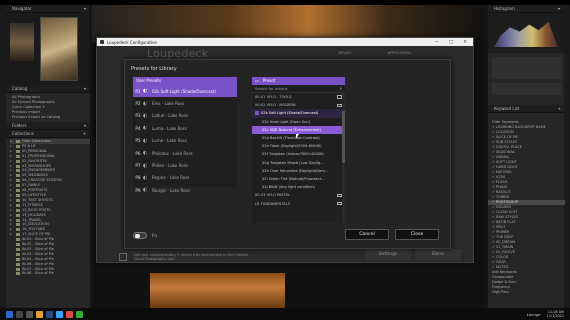  Describe the element at coordinates (169, 141) in the screenshot. I see `user-preset-label: Lume - Lake Ross` at that location.